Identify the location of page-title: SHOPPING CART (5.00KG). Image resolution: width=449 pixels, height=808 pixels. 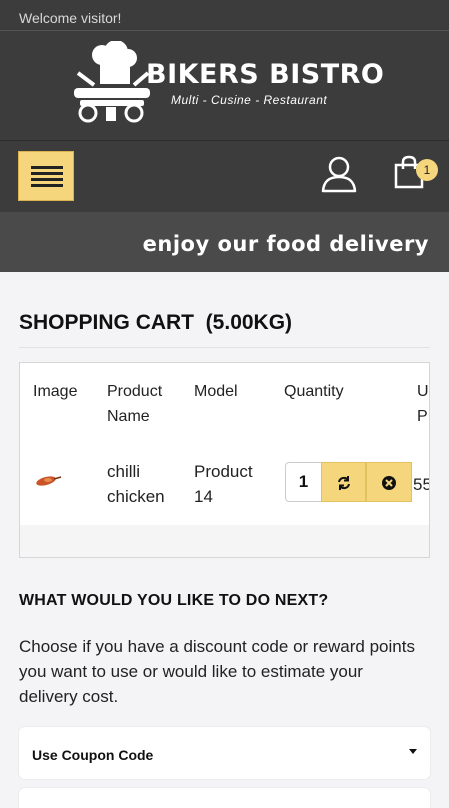
(156, 322).